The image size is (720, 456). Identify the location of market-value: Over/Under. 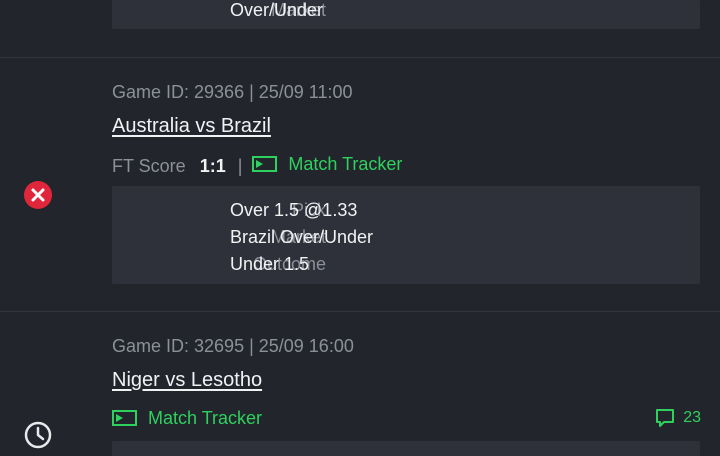
(277, 10).